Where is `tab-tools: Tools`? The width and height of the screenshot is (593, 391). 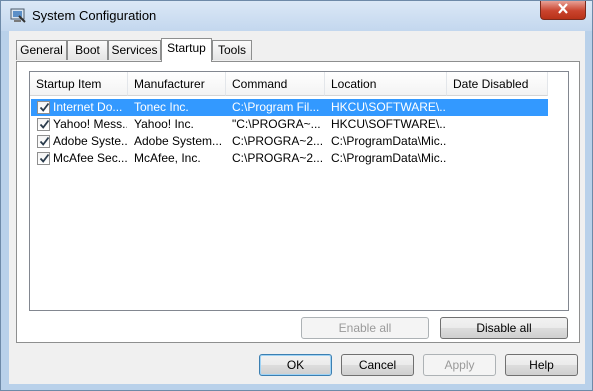 tab-tools: Tools is located at coordinates (232, 50).